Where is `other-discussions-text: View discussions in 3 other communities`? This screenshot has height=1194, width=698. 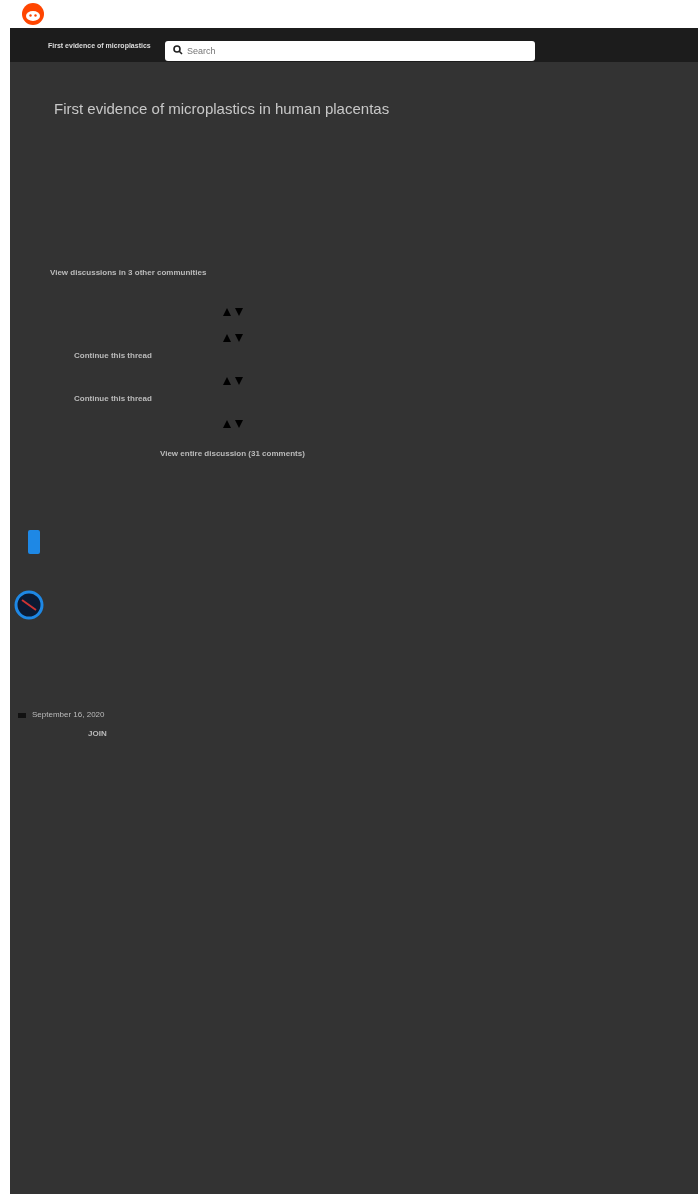 other-discussions-text: View discussions in 3 other communities is located at coordinates (128, 272).